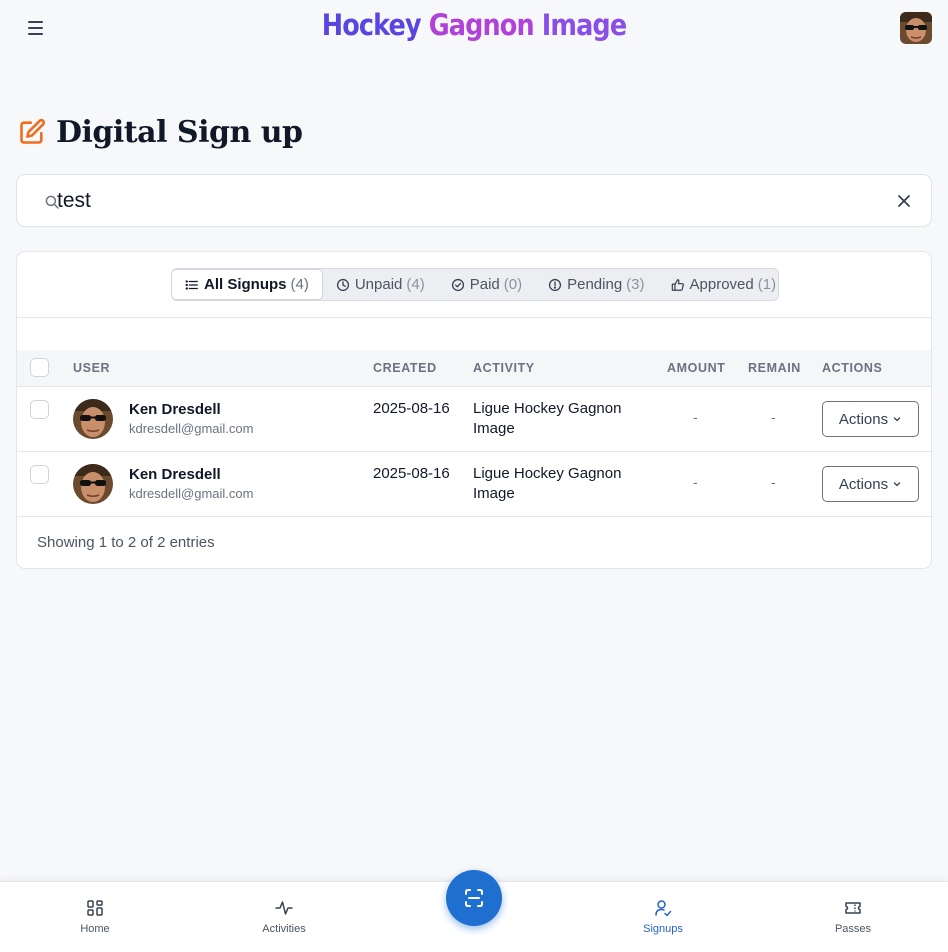 The height and width of the screenshot is (952, 948). I want to click on nav-passes: Passes, so click(853, 916).